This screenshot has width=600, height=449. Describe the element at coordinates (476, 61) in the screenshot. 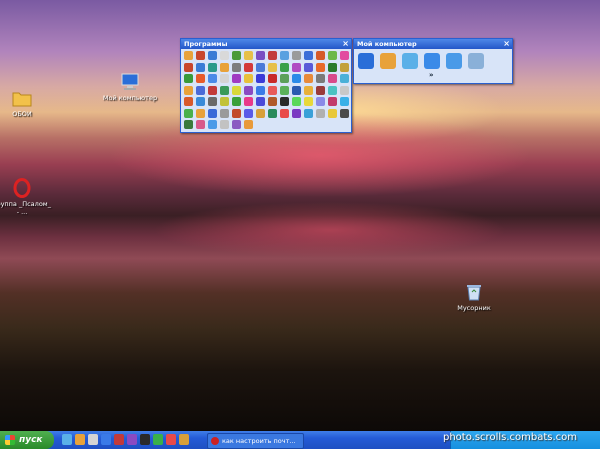

I see `drive-icon` at that location.